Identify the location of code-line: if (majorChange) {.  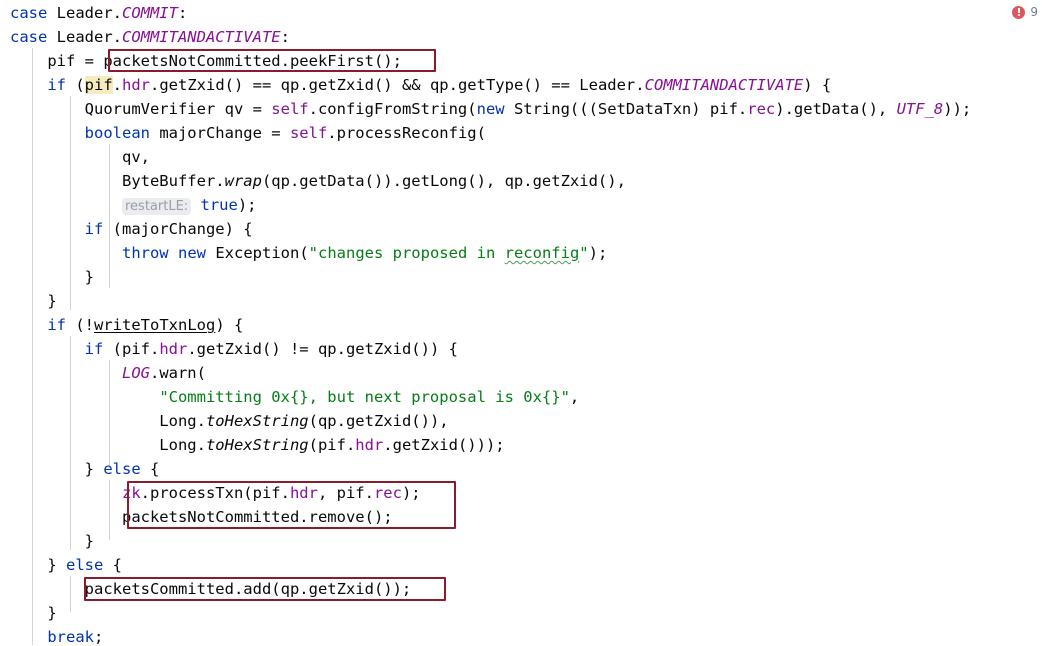
(522, 229).